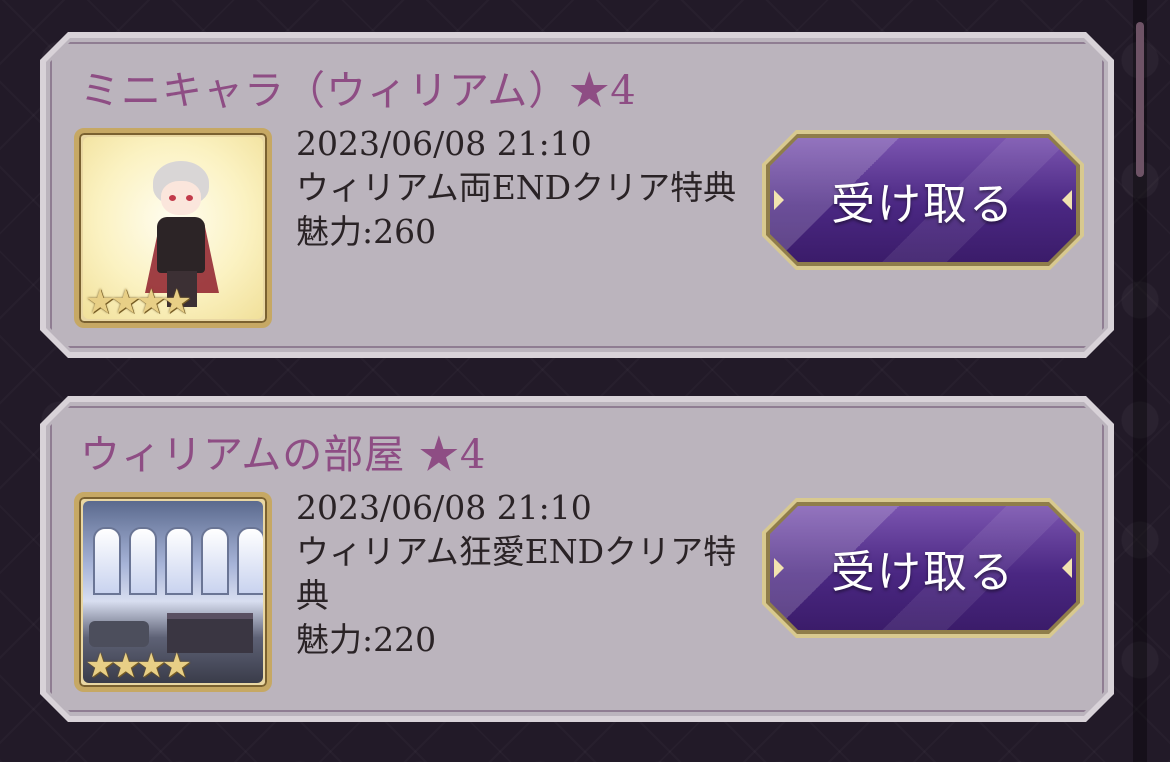 This screenshot has width=1170, height=762. What do you see at coordinates (1140, 99) in the screenshot?
I see `scrollbar-thumb` at bounding box center [1140, 99].